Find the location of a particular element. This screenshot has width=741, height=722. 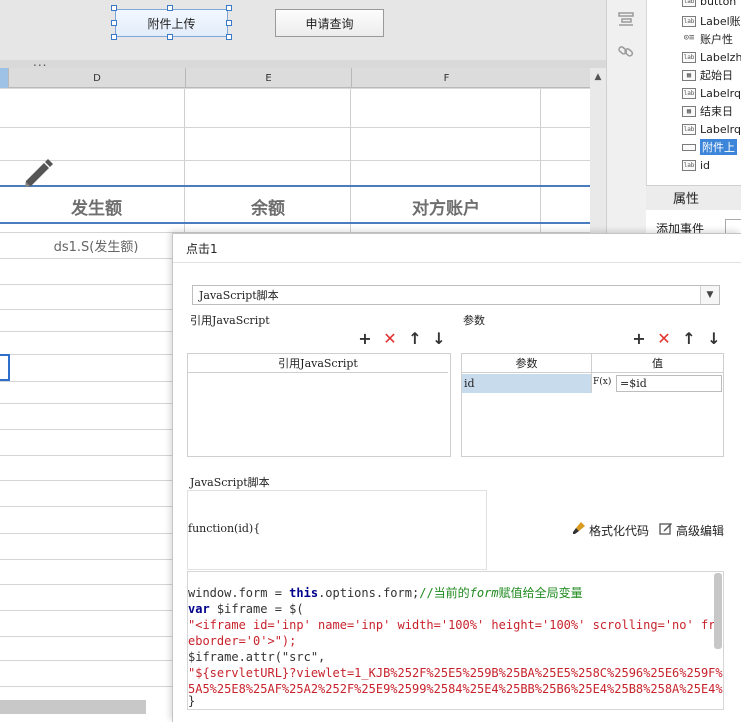

code-line: eborder='0'>"); is located at coordinates (242, 641).